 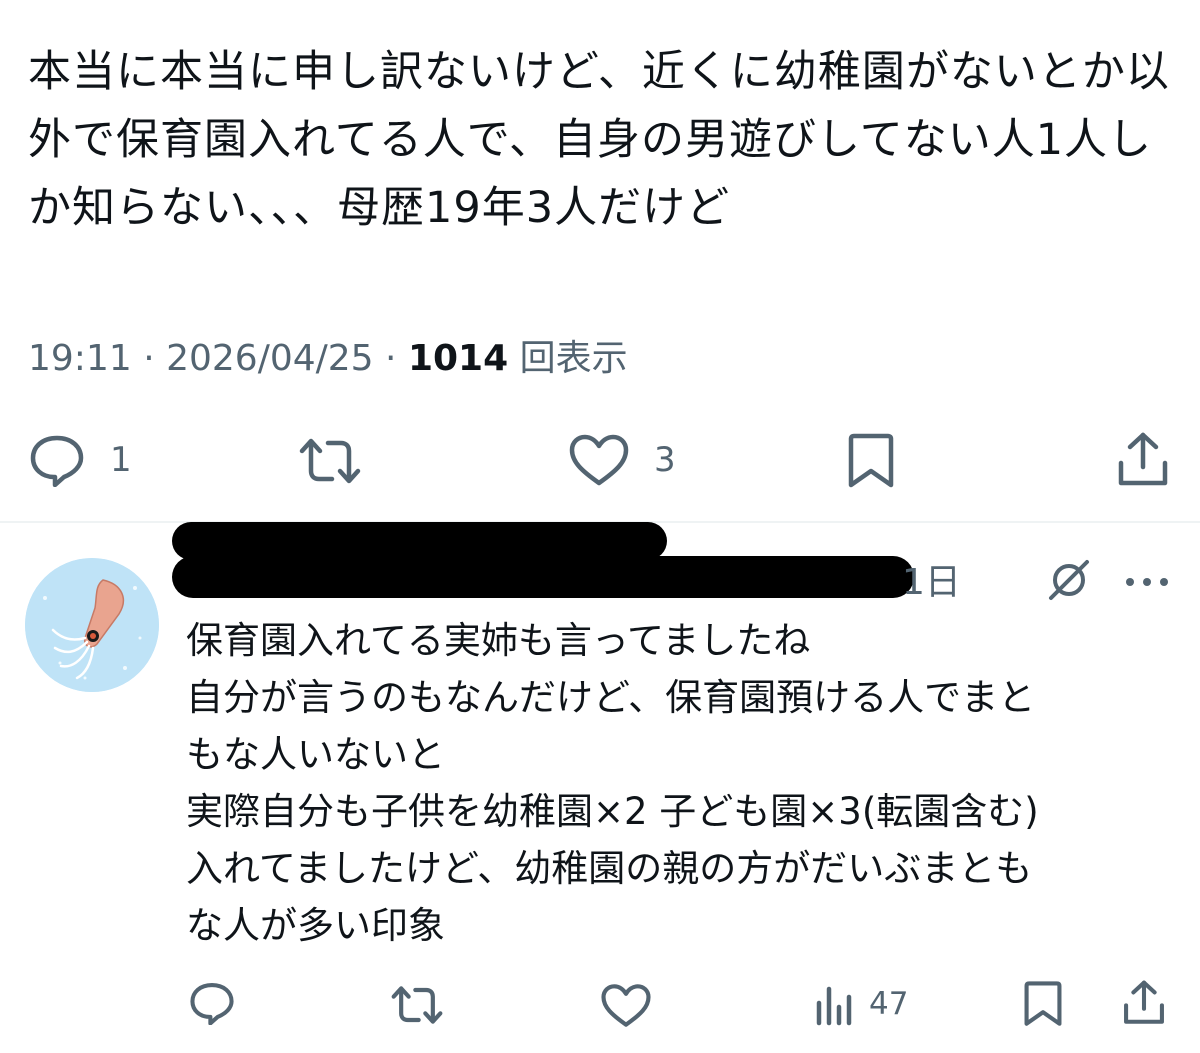 What do you see at coordinates (665, 460) in the screenshot?
I see `like-count: 3` at bounding box center [665, 460].